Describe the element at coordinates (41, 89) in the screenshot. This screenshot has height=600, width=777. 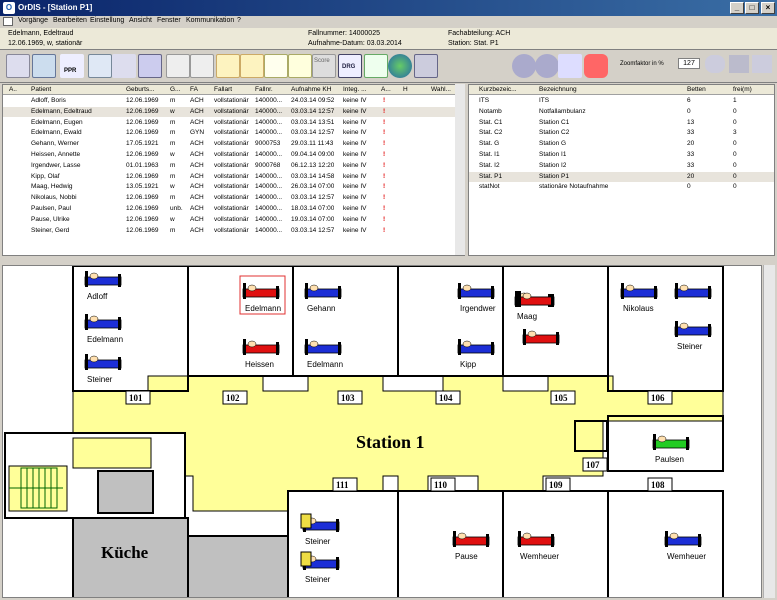
I see `col-patient: Patient` at that location.